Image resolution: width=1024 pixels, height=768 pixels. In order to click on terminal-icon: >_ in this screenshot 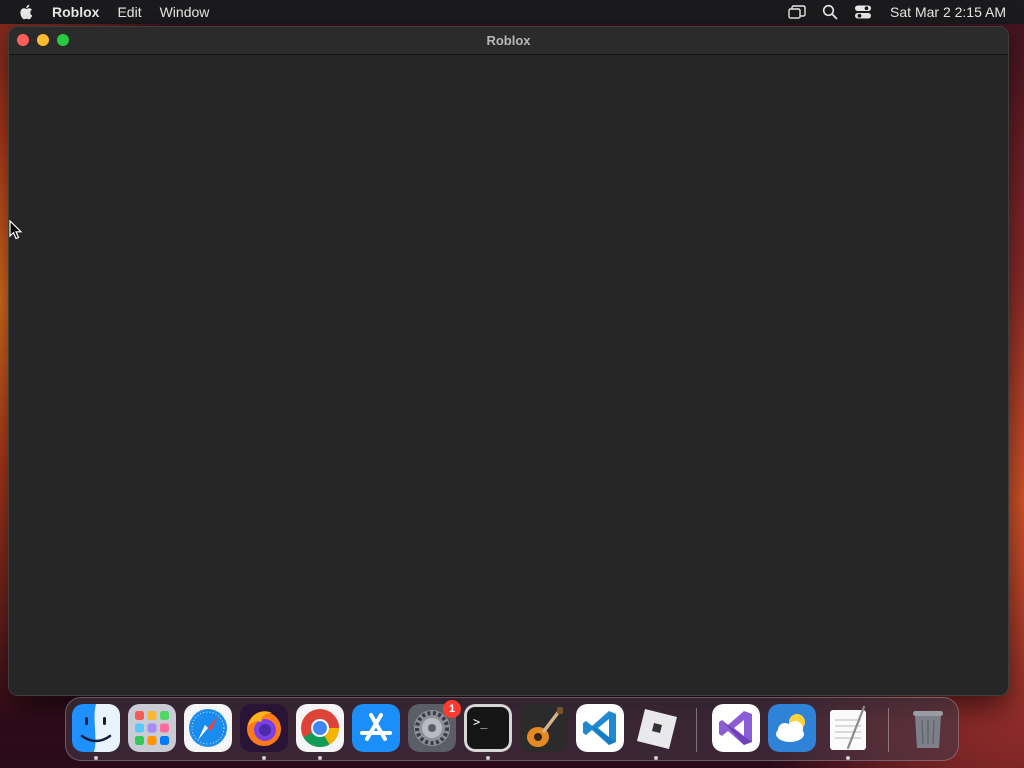, I will do `click(488, 728)`.